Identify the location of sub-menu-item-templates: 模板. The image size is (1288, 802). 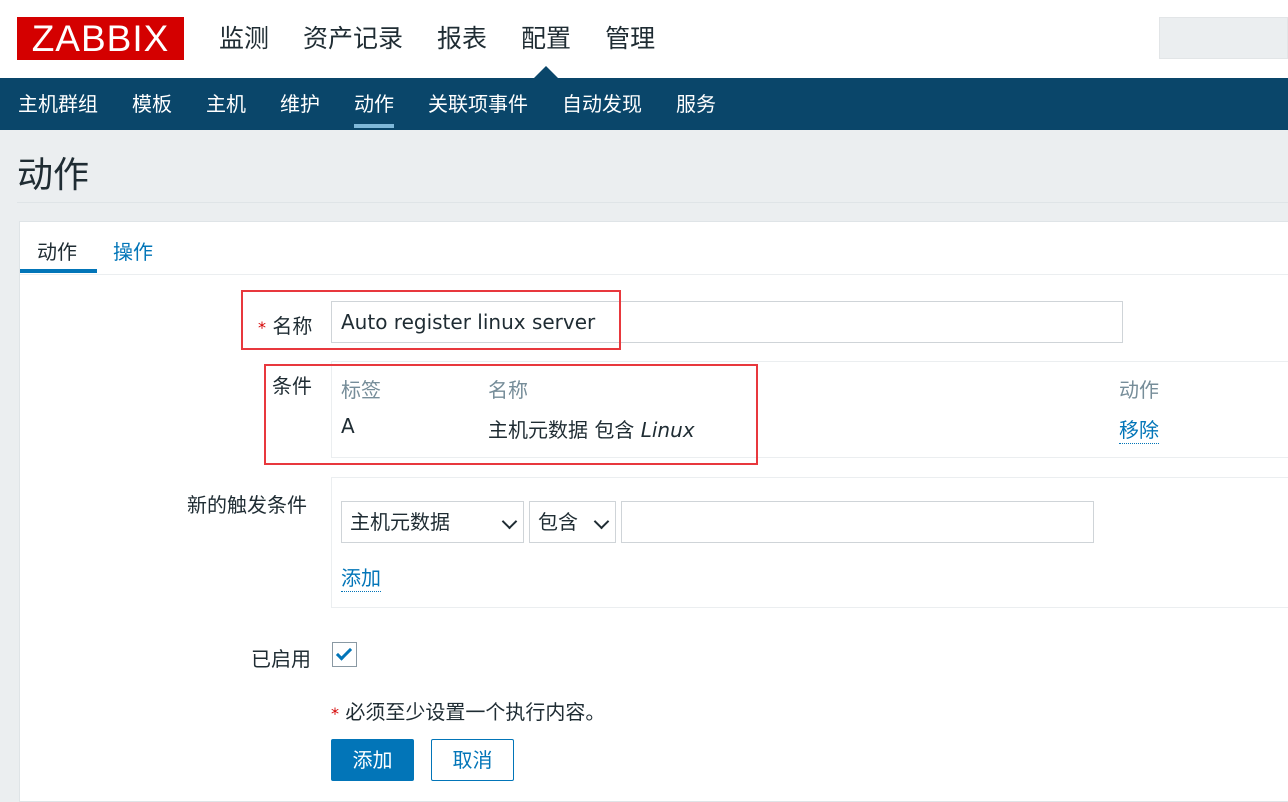
(152, 104).